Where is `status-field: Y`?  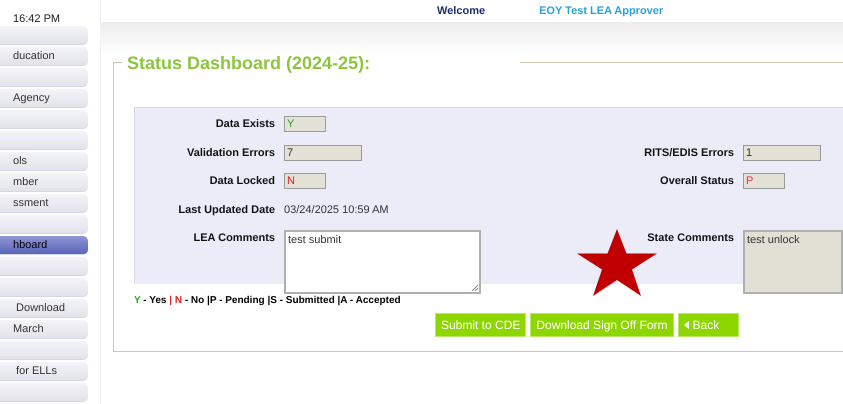
status-field: Y is located at coordinates (305, 124).